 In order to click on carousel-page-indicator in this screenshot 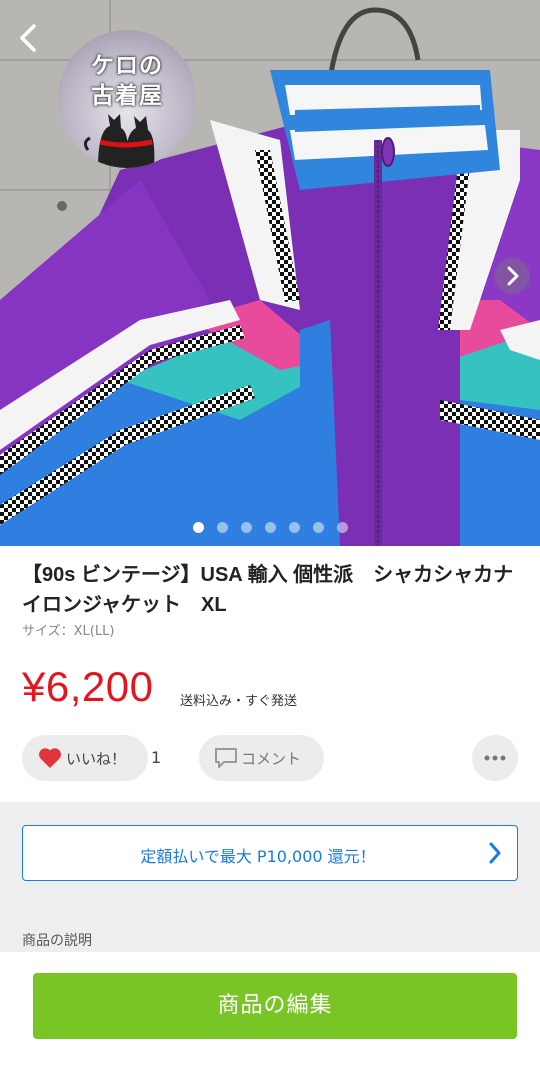, I will do `click(270, 528)`.